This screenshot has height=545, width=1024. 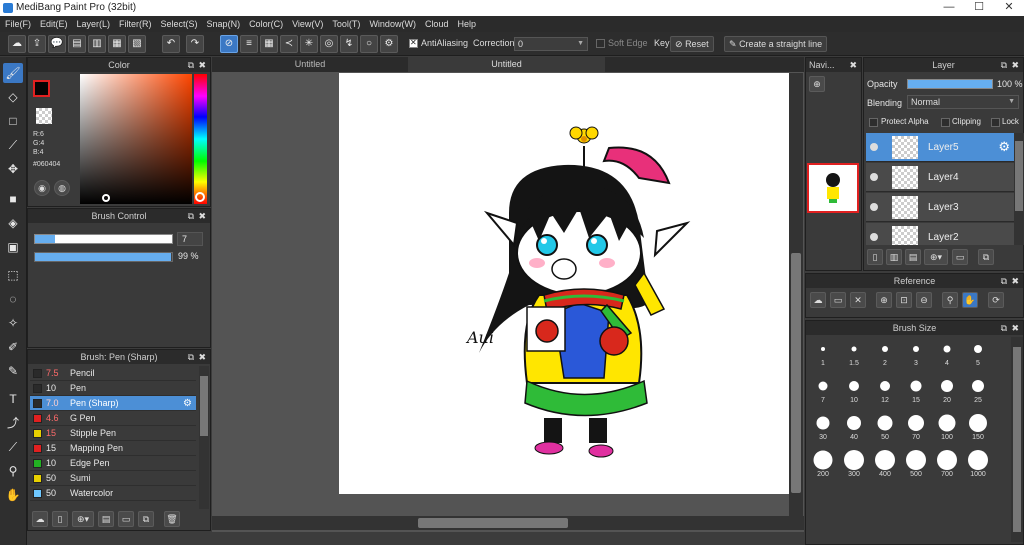 What do you see at coordinates (936, 257) in the screenshot?
I see `add-layer-dropdown-icon: ⊕▾` at bounding box center [936, 257].